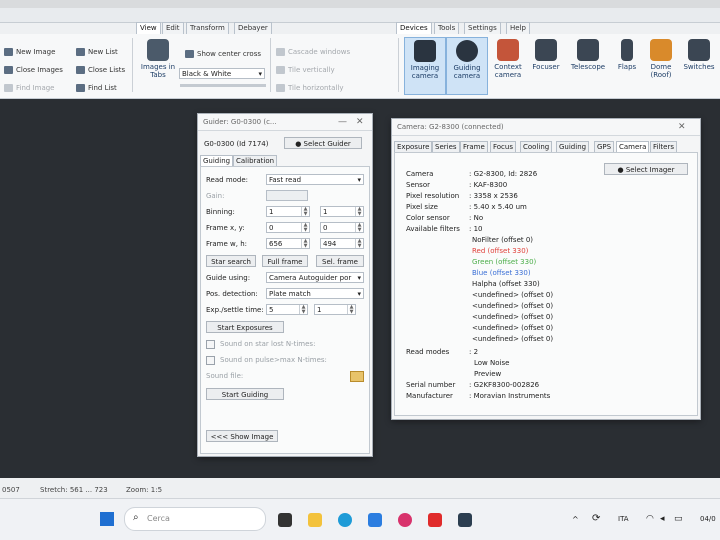 This screenshot has height=540, width=720. Describe the element at coordinates (309, 88) in the screenshot. I see `tile-horizontally-button: Tile horizontally` at that location.